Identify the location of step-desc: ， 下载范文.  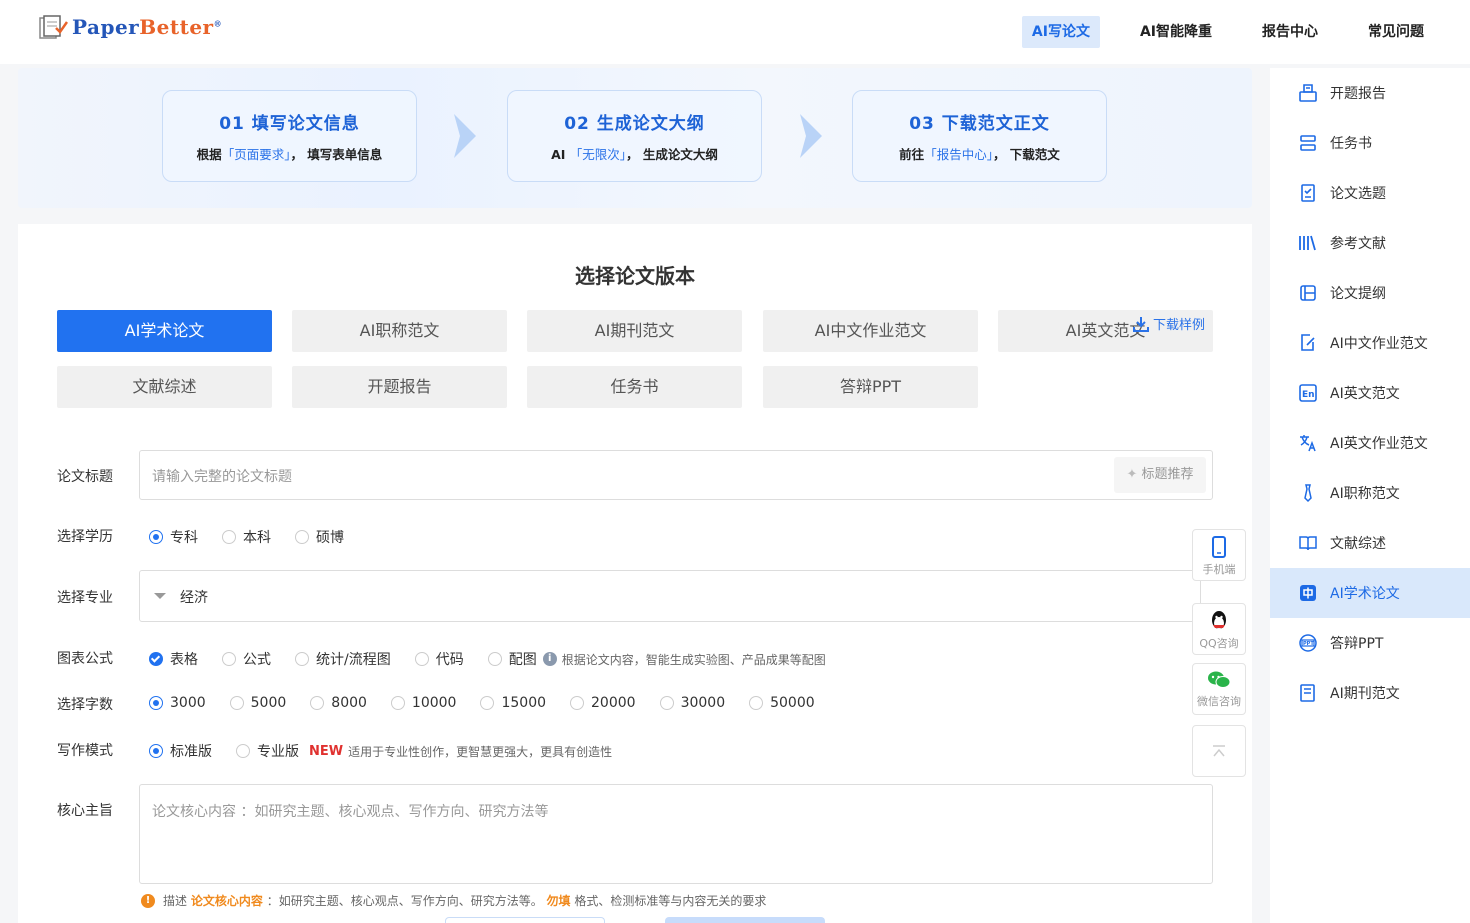
(1026, 154).